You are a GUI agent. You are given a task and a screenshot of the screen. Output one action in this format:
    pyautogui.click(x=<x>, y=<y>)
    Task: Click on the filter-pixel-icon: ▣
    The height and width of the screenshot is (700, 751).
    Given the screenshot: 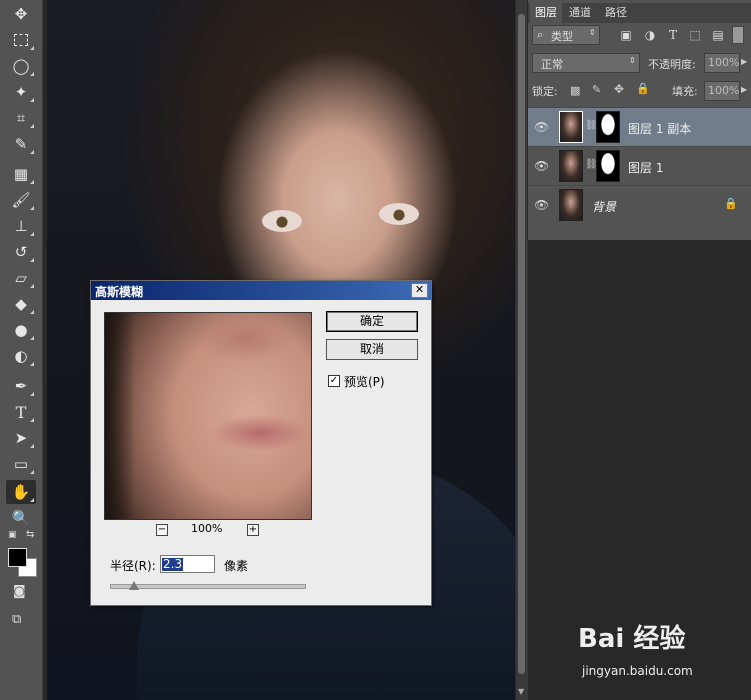 What is the action you would take?
    pyautogui.click(x=626, y=35)
    